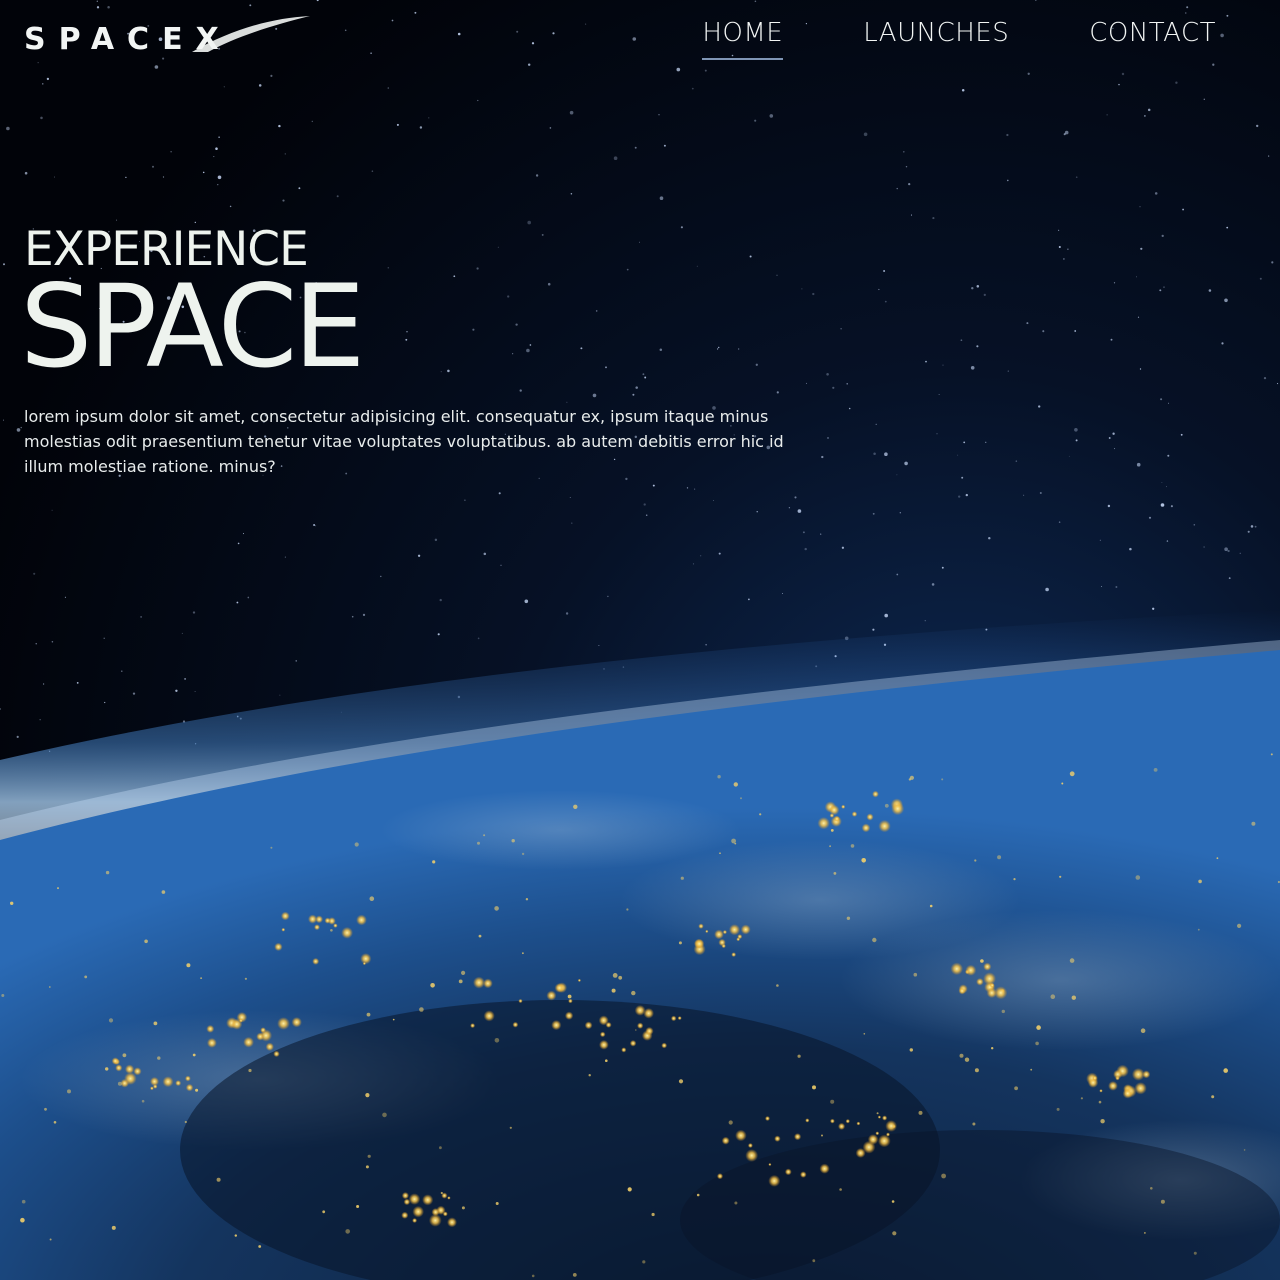 The height and width of the screenshot is (1280, 1280). I want to click on nav-launches: LAUNCHES, so click(936, 38).